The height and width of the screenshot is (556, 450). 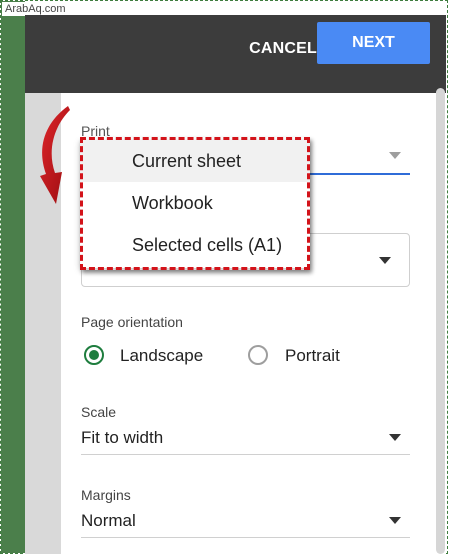 What do you see at coordinates (132, 322) in the screenshot?
I see `page-orientation-label: Page orientation` at bounding box center [132, 322].